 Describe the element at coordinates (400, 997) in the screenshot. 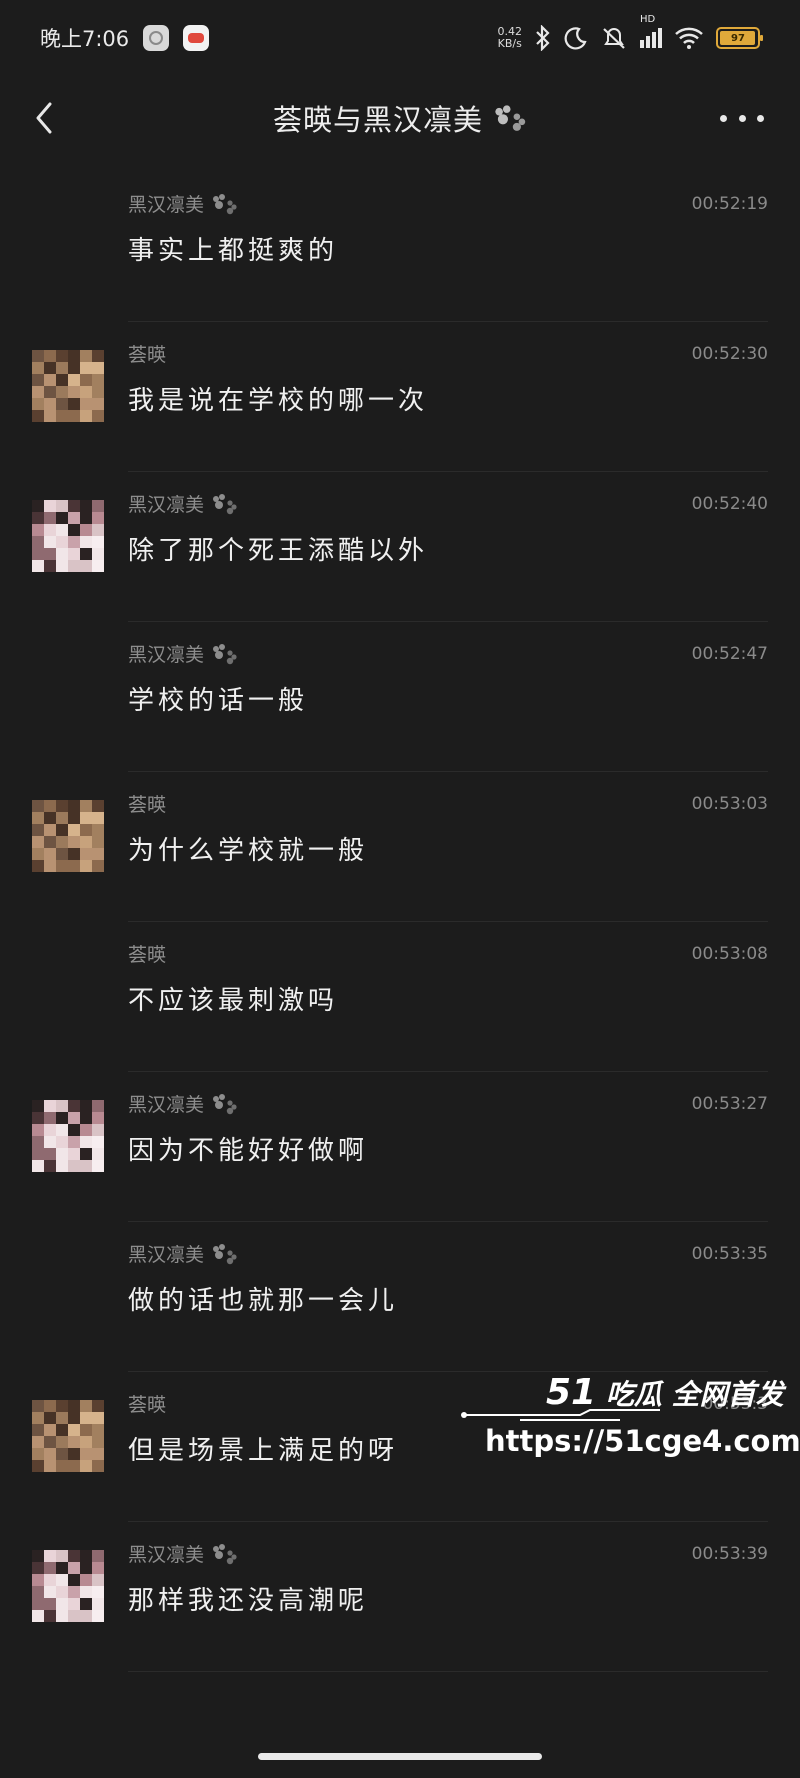

I see `message-item: 荟暎 00:53:08 不应该最刺激吗` at that location.